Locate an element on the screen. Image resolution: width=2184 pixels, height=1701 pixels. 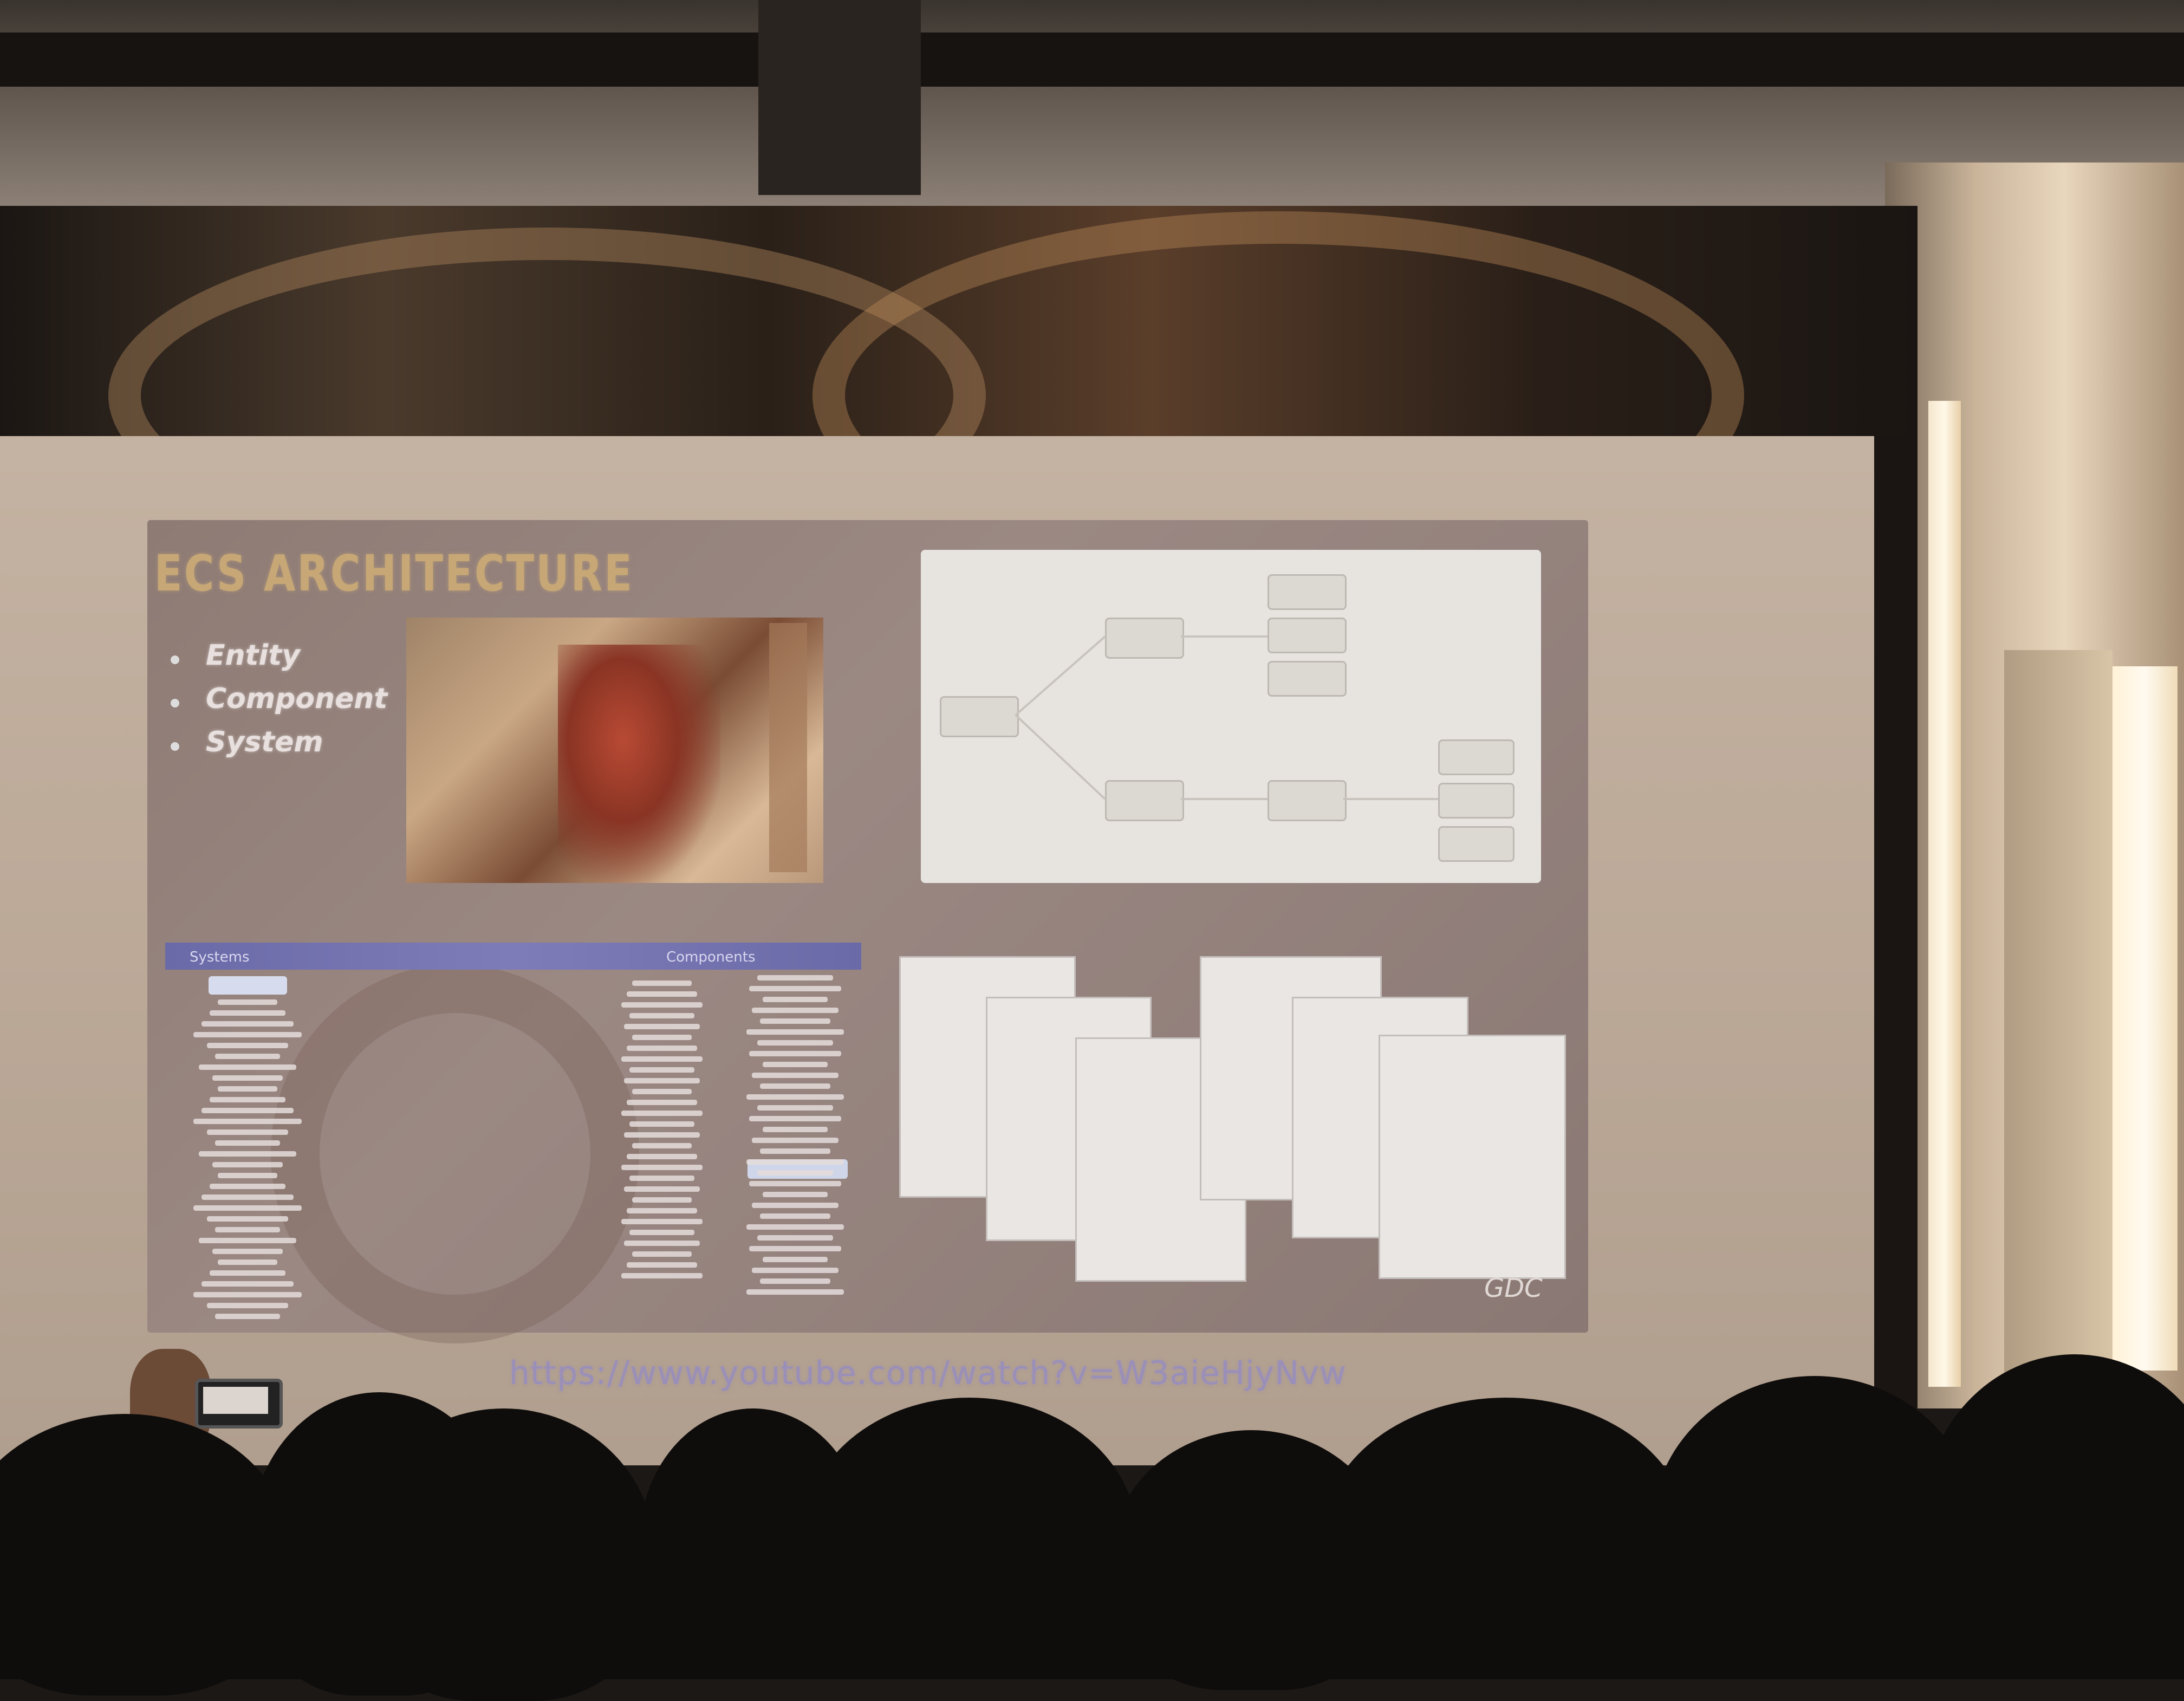
phone-screen is located at coordinates (235, 1401).